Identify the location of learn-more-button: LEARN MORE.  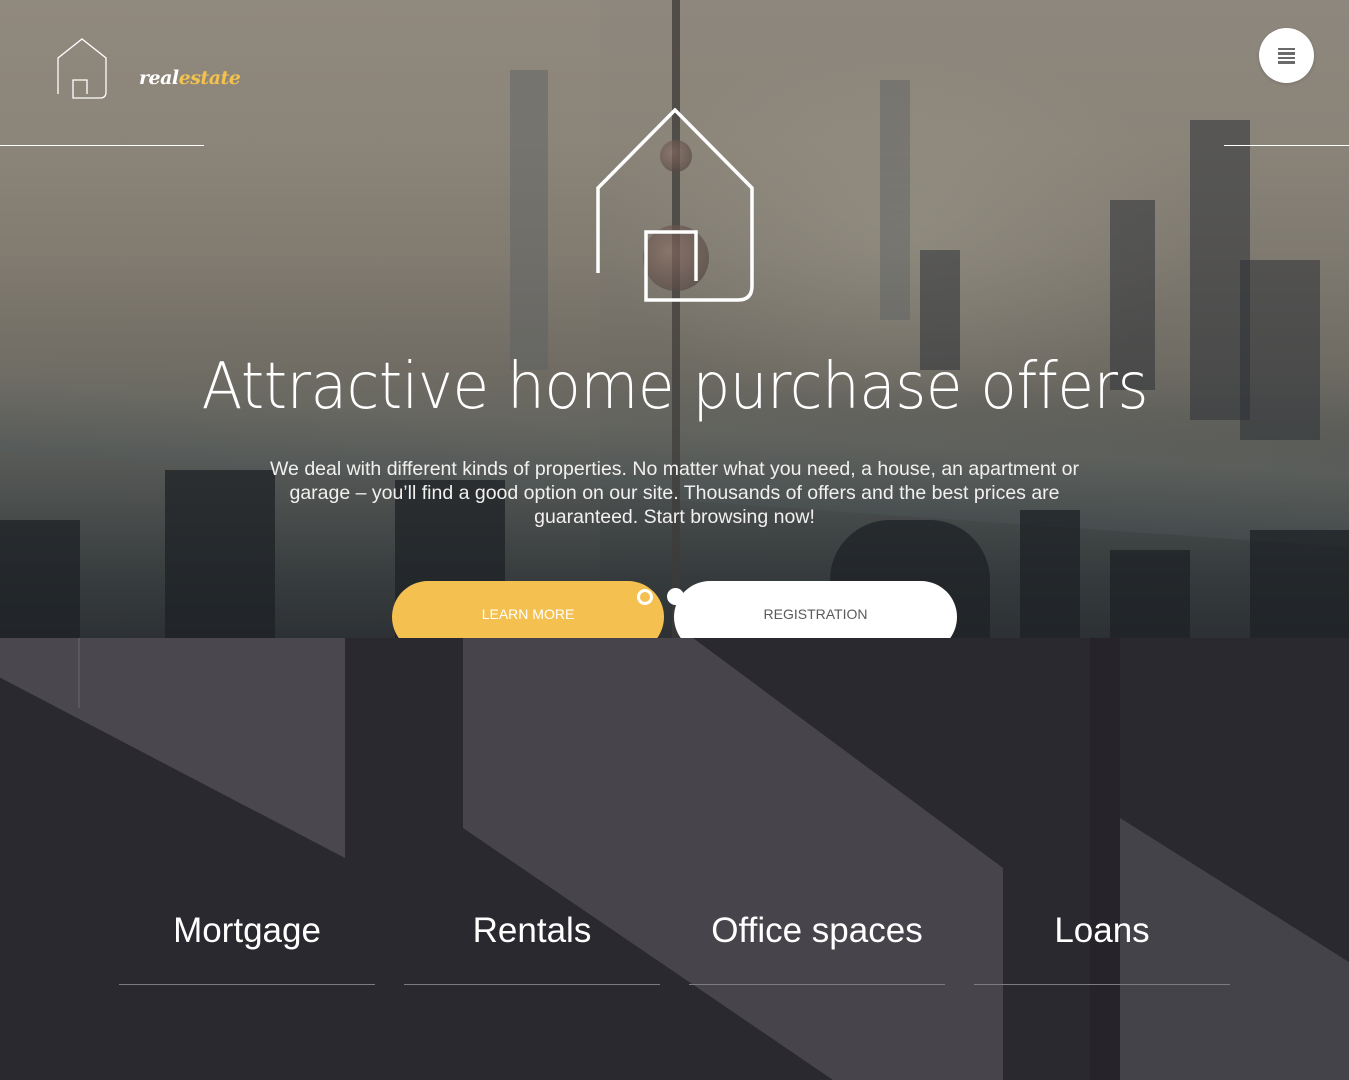
(528, 609).